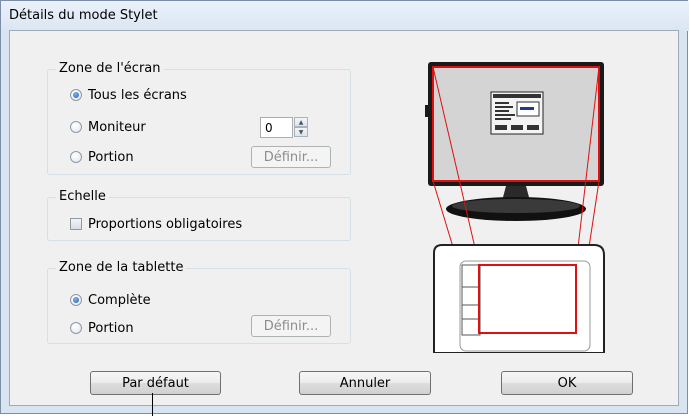 This screenshot has height=416, width=690. I want to click on monitor-spinner: ▲ ▼, so click(301, 127).